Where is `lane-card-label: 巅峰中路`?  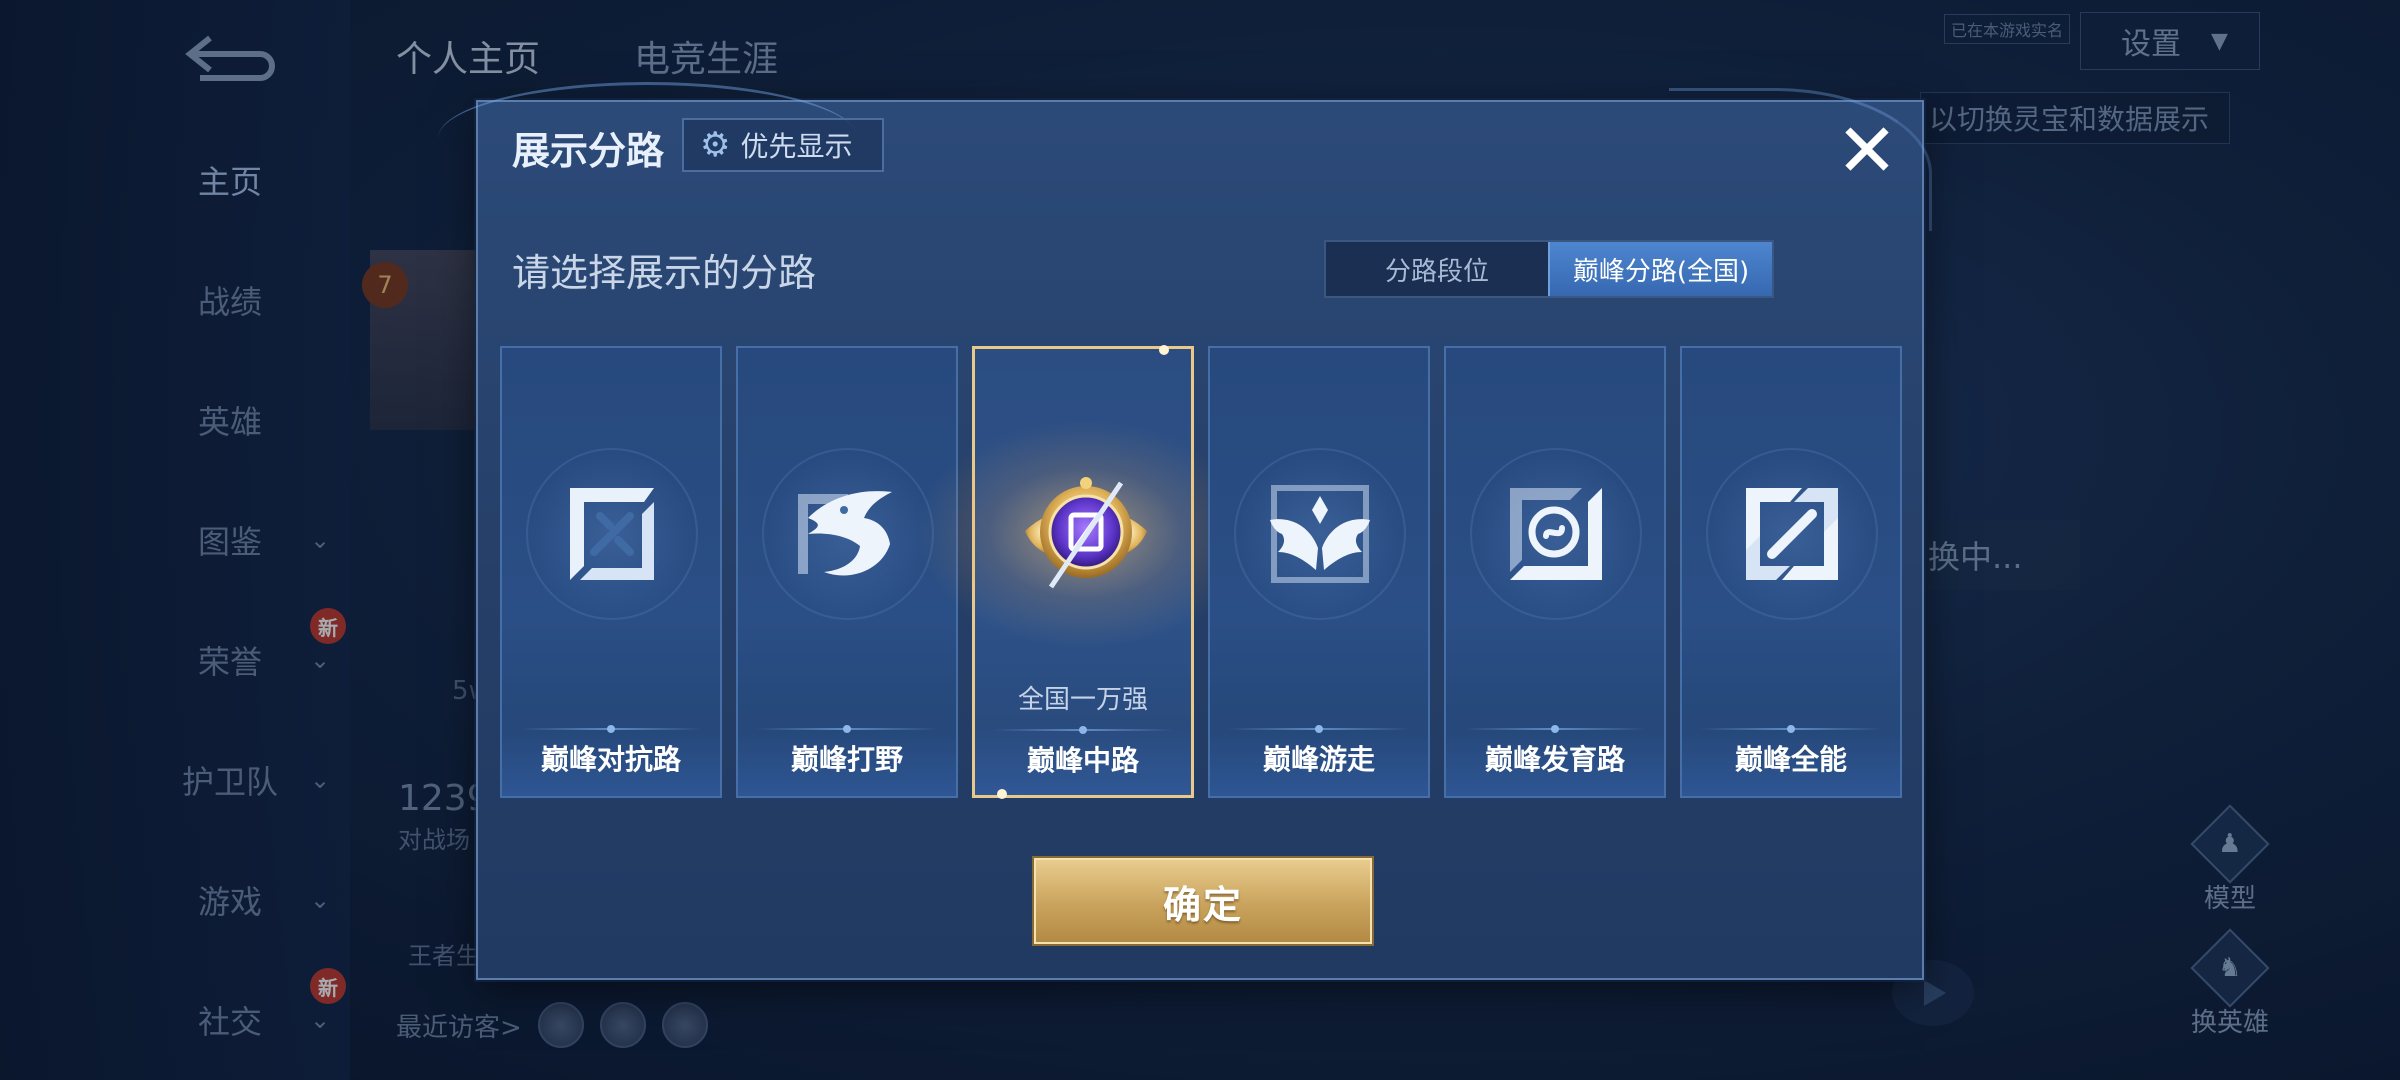
lane-card-label: 巅峰中路 is located at coordinates (1082, 760).